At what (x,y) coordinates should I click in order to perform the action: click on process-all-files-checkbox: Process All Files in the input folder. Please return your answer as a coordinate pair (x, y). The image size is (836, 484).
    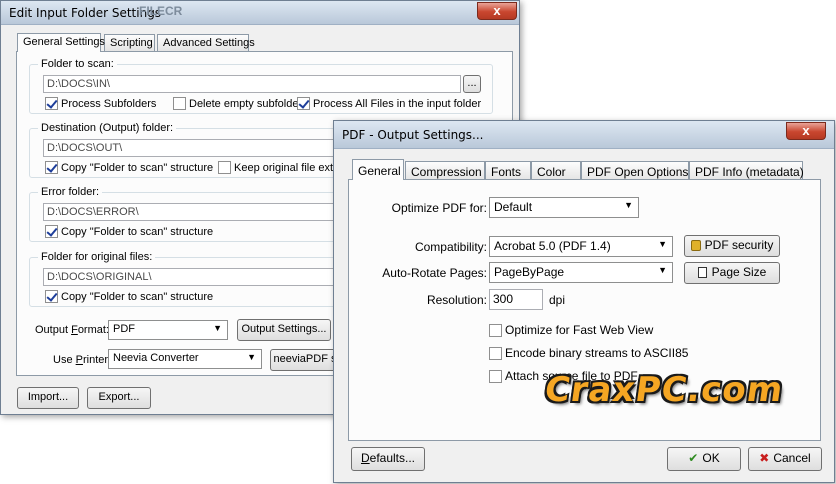
    Looking at the image, I should click on (389, 103).